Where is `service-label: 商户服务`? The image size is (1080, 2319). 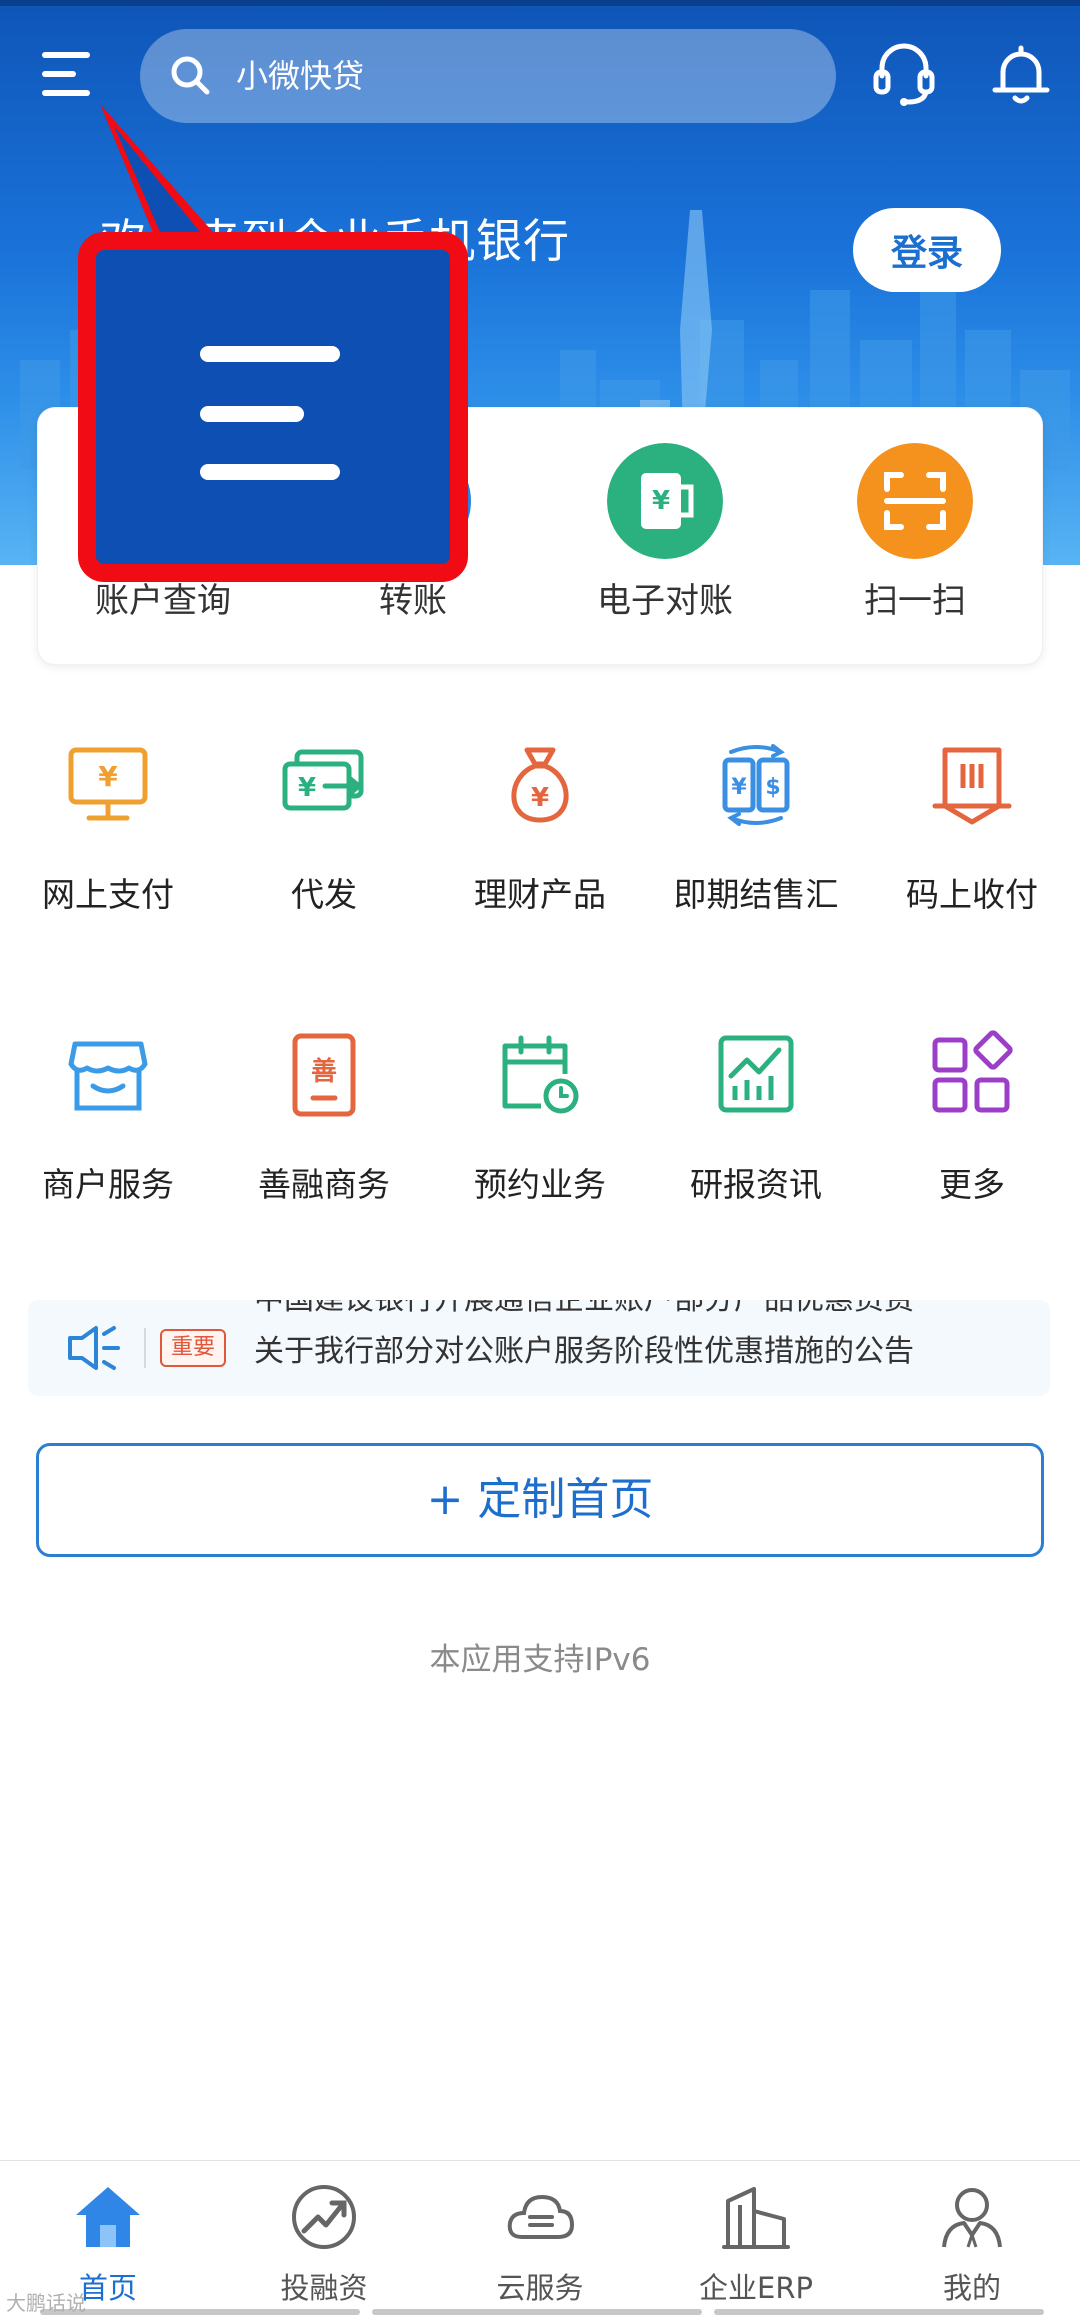 service-label: 商户服务 is located at coordinates (108, 1184).